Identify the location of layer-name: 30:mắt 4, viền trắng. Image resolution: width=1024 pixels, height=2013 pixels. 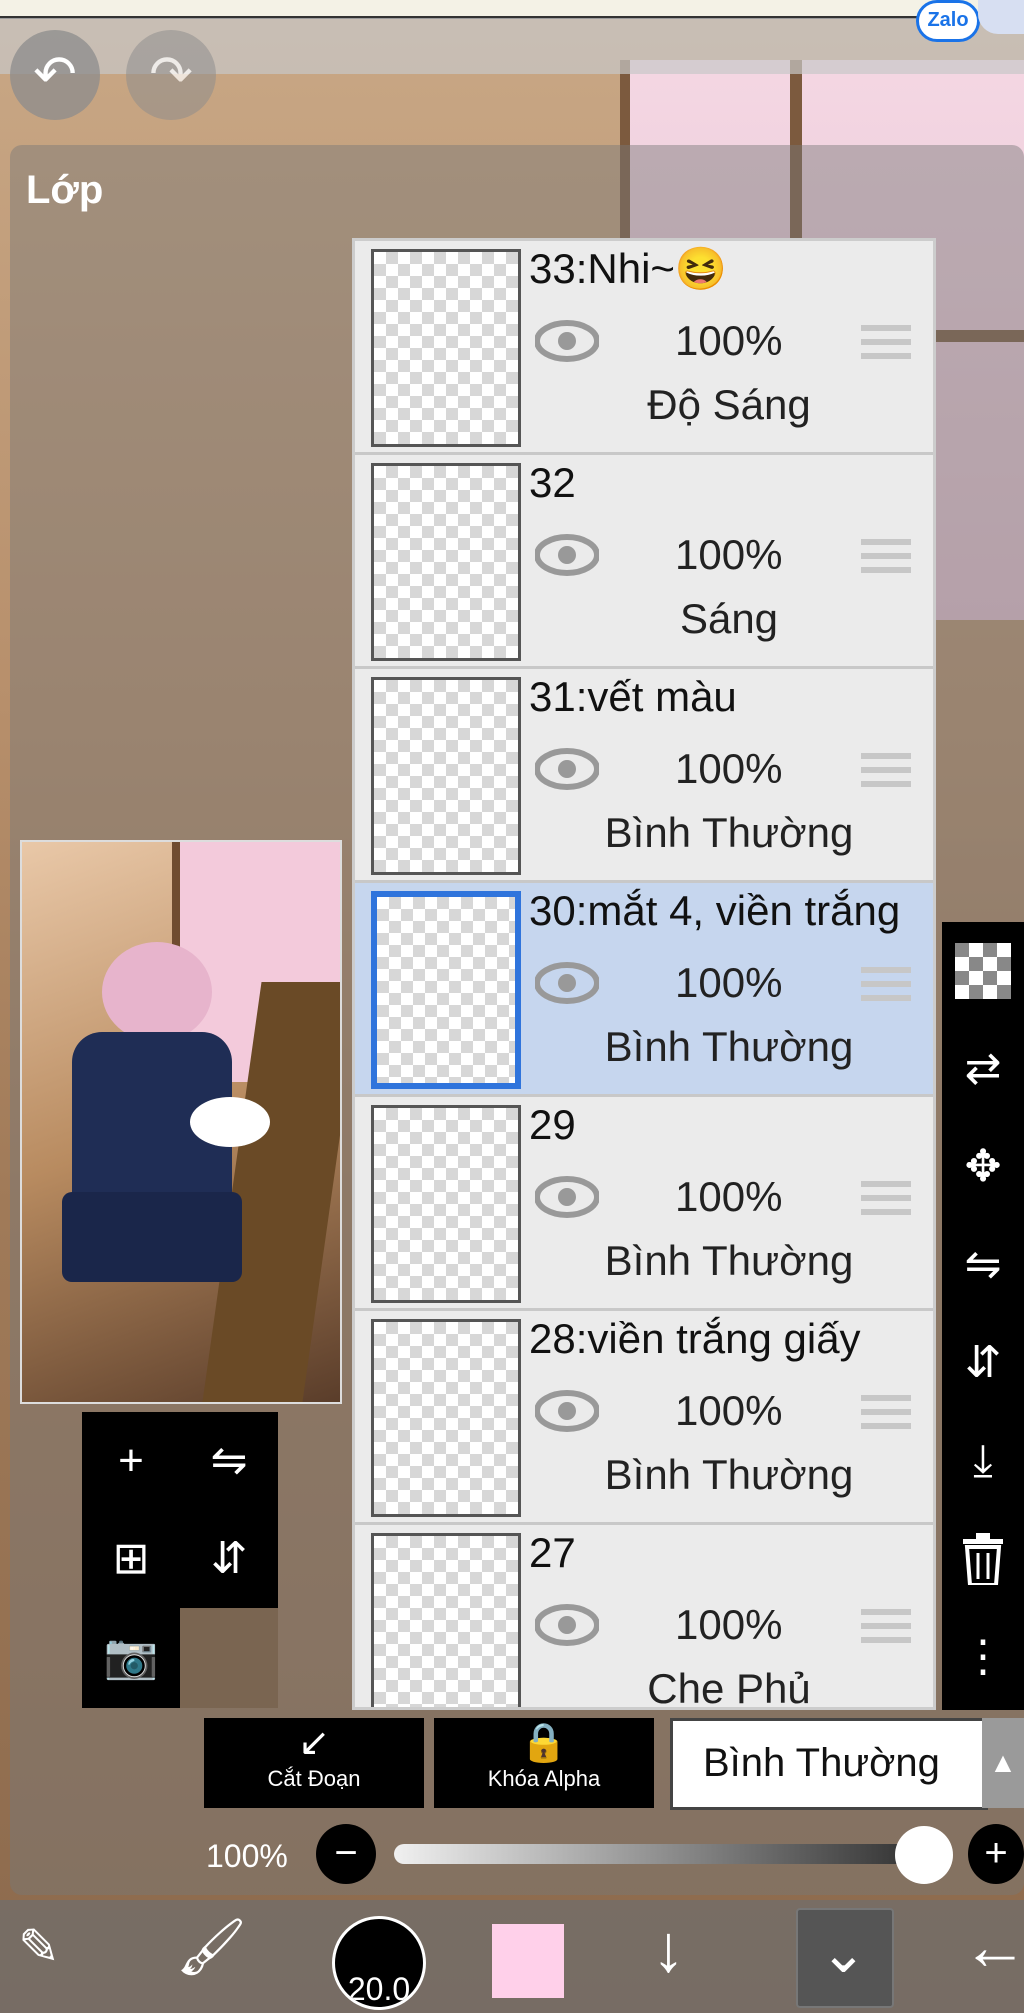
(715, 910).